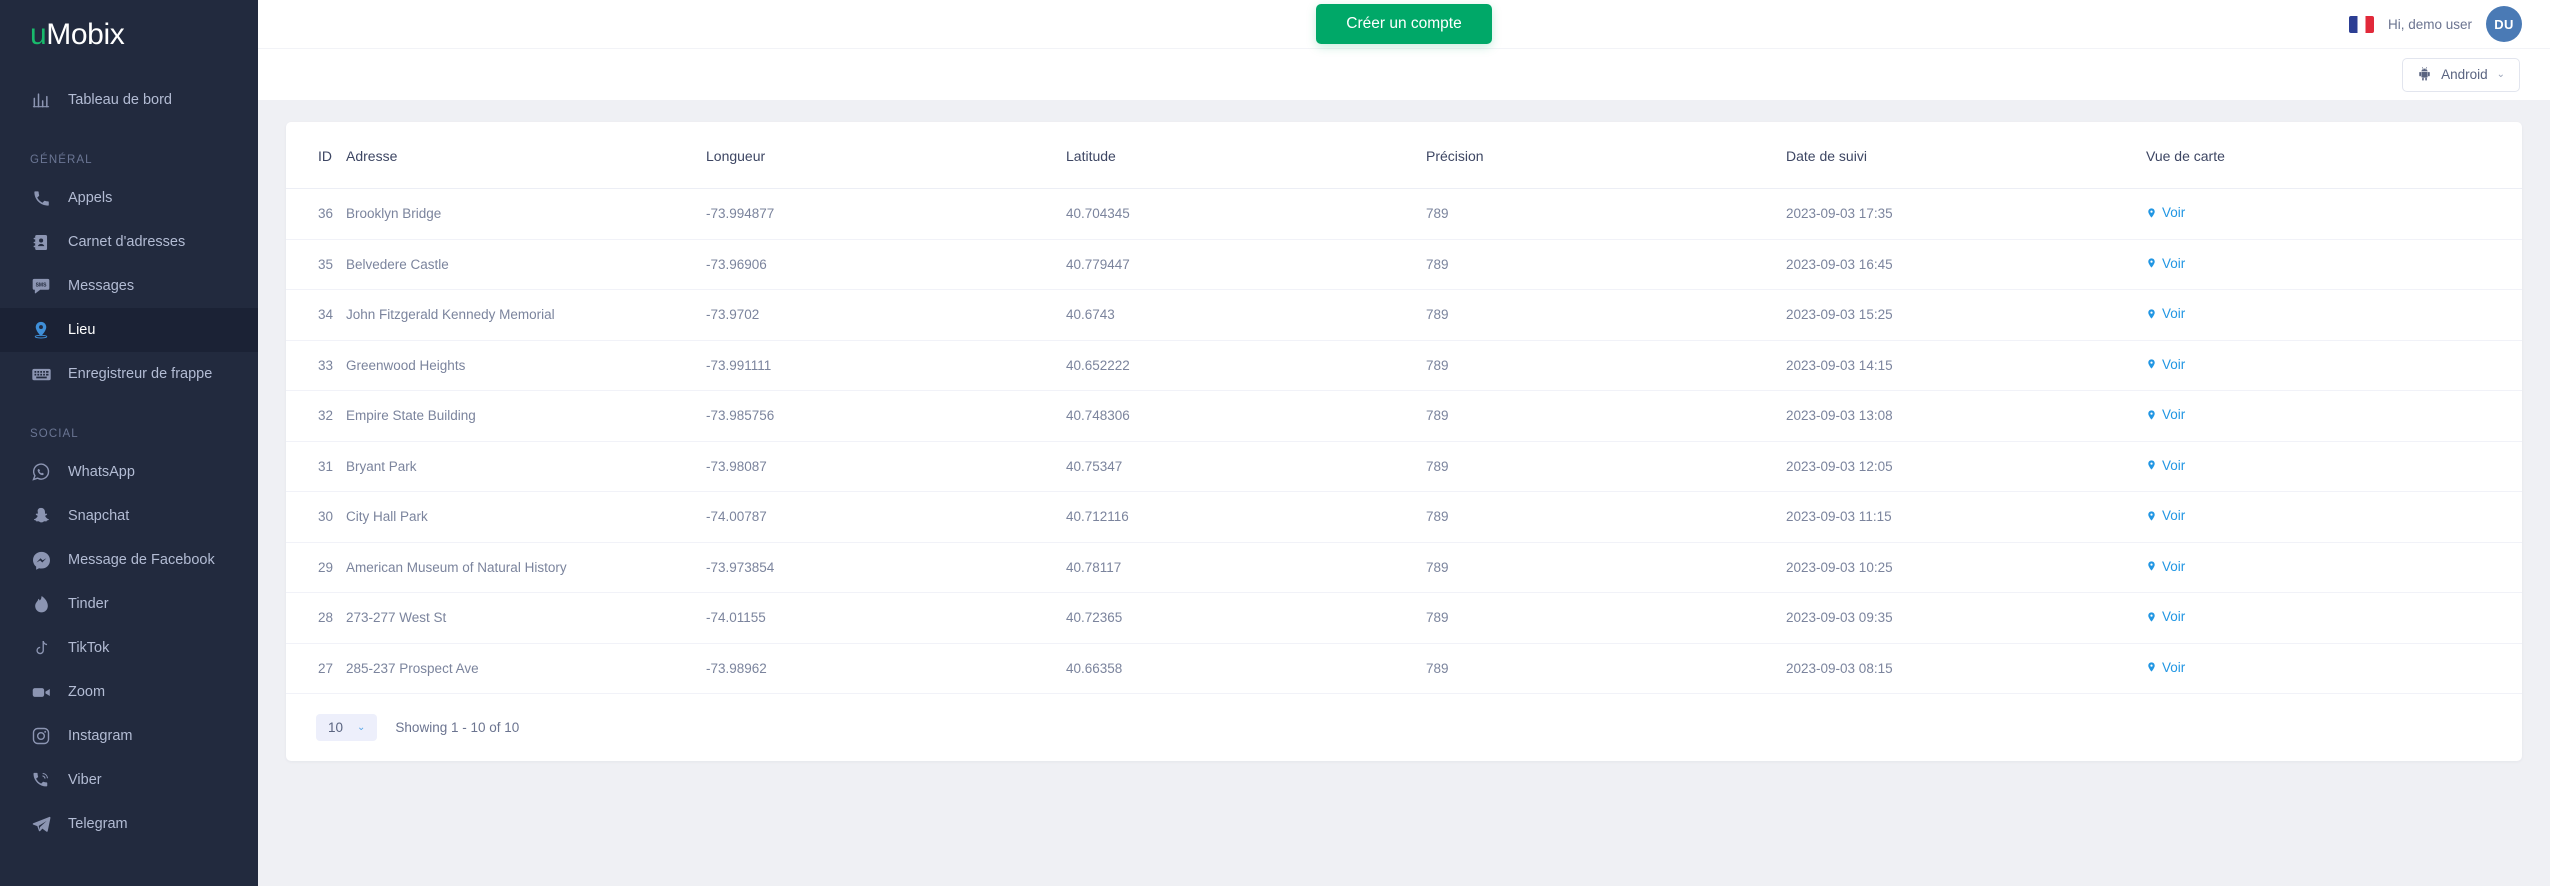 The image size is (2550, 886). I want to click on sms-bubble-icon: SMS, so click(41, 286).